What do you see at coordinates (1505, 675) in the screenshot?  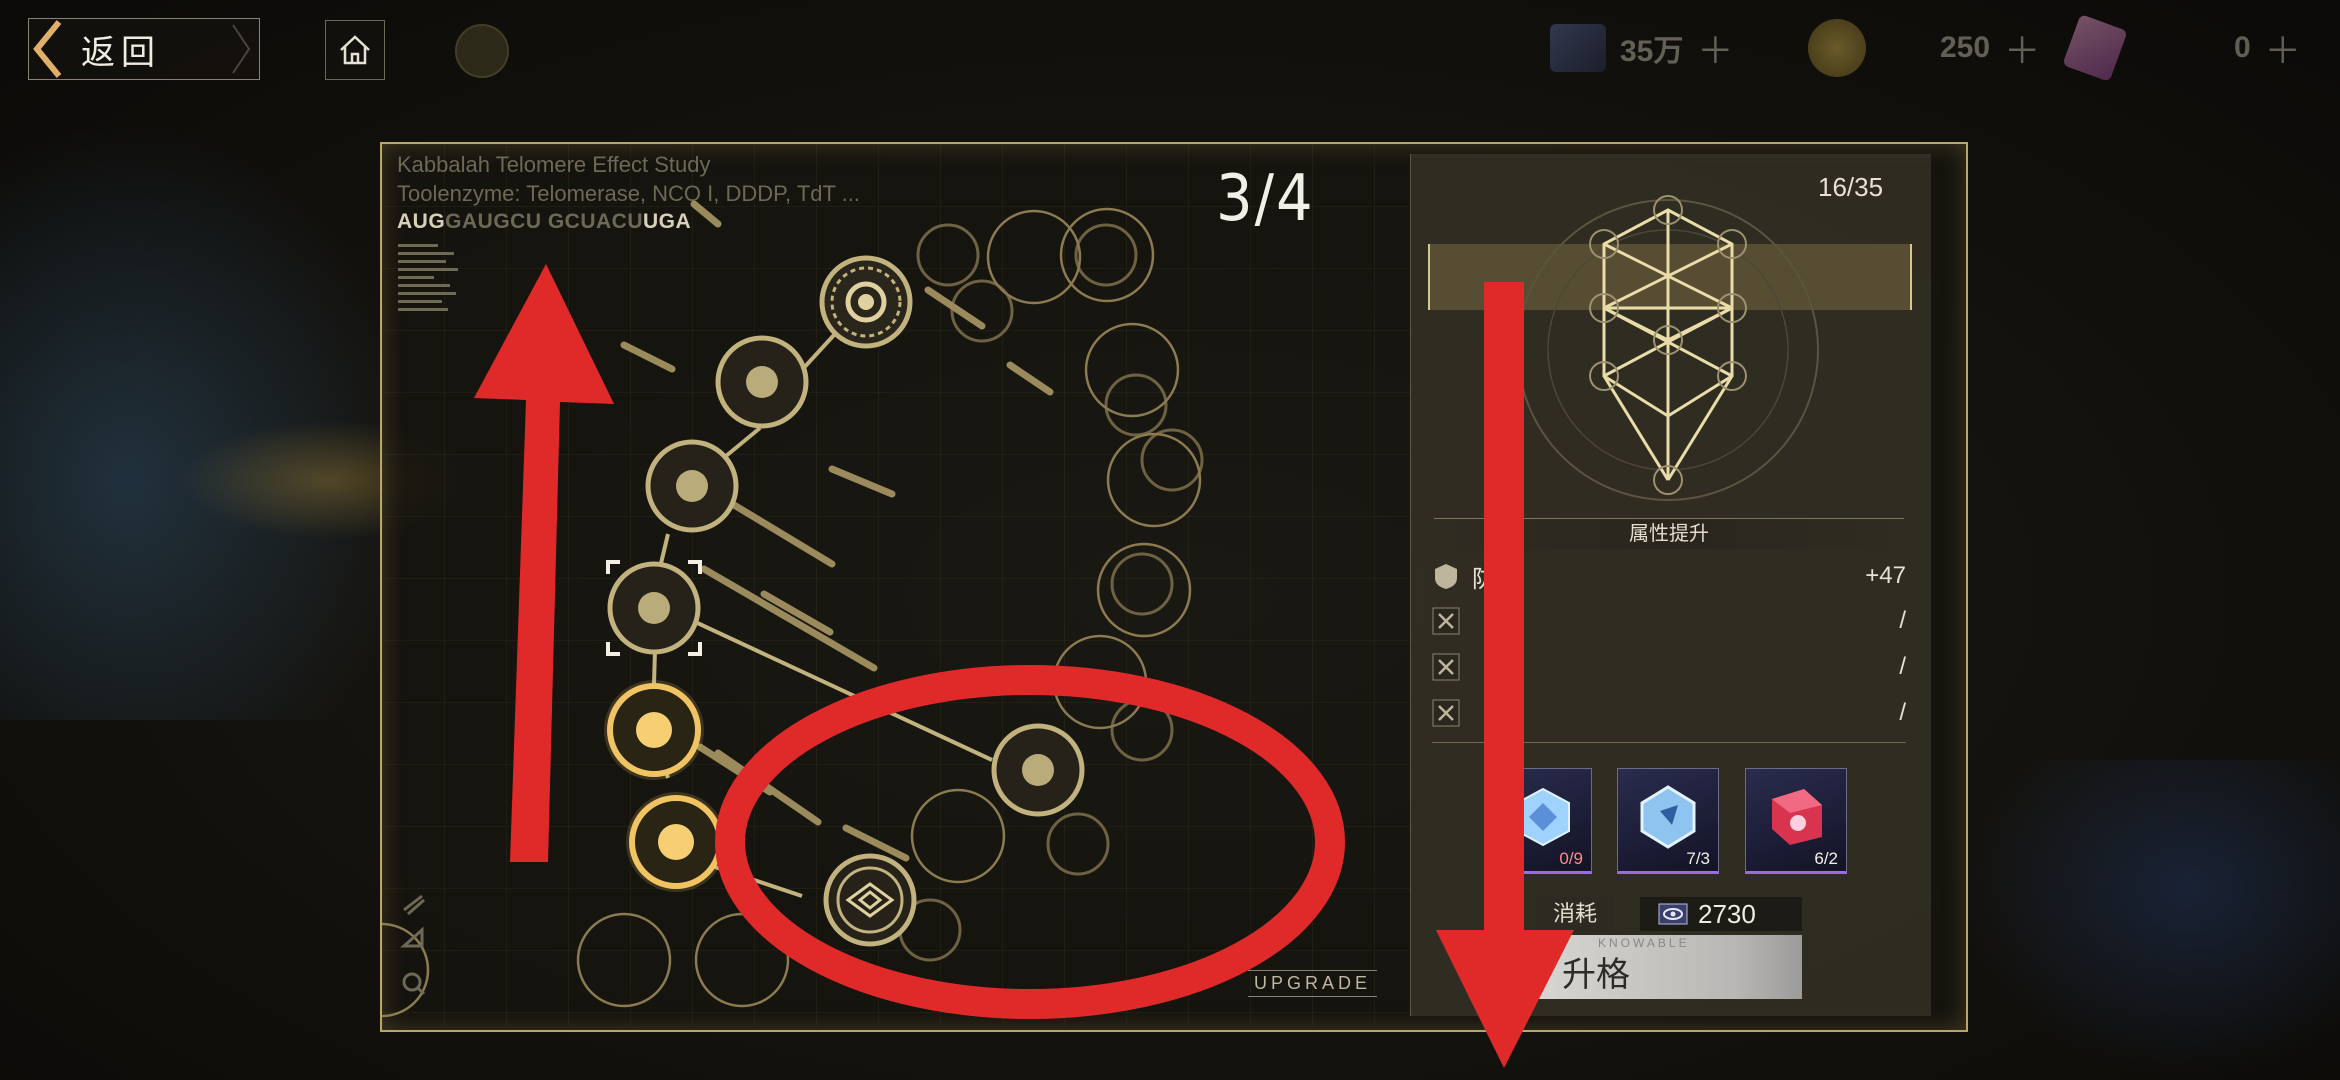 I see `annotation-arrow-down` at bounding box center [1505, 675].